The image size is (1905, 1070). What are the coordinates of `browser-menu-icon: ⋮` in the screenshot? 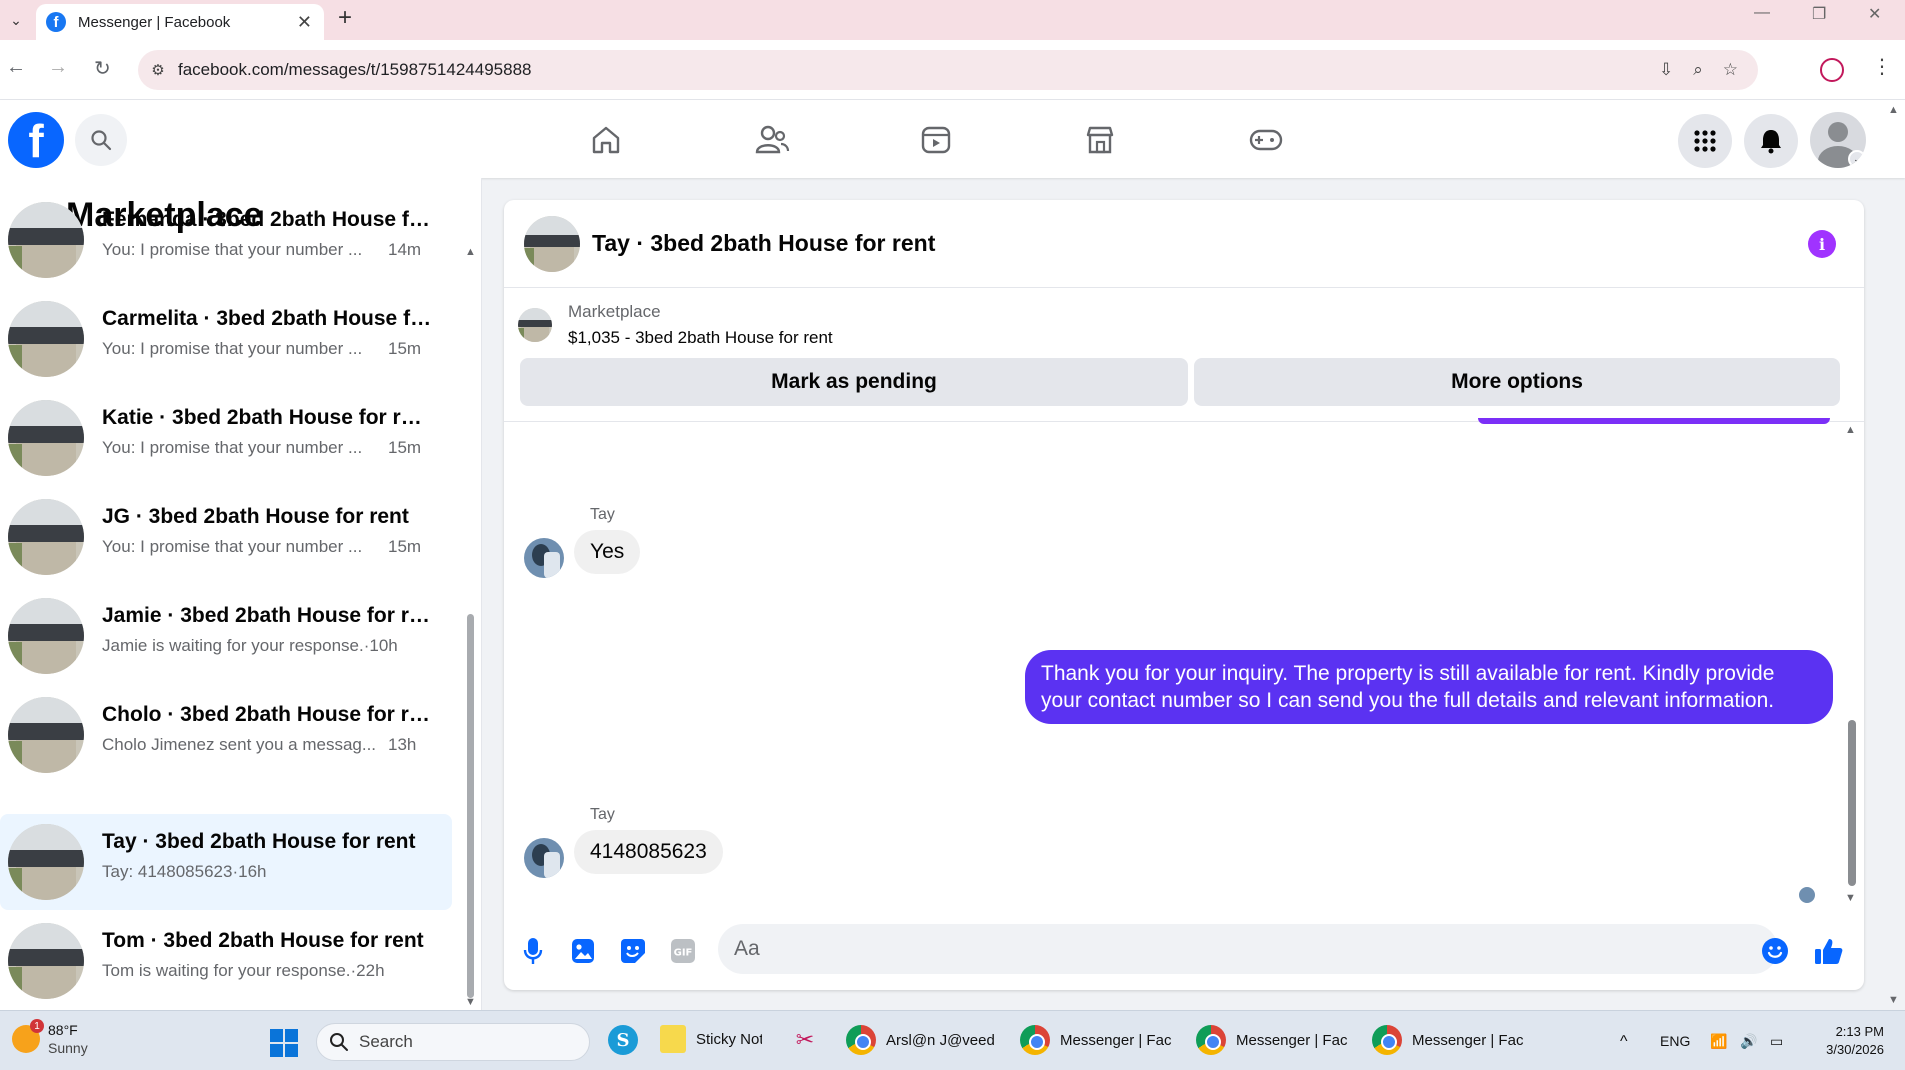 It's located at (1882, 66).